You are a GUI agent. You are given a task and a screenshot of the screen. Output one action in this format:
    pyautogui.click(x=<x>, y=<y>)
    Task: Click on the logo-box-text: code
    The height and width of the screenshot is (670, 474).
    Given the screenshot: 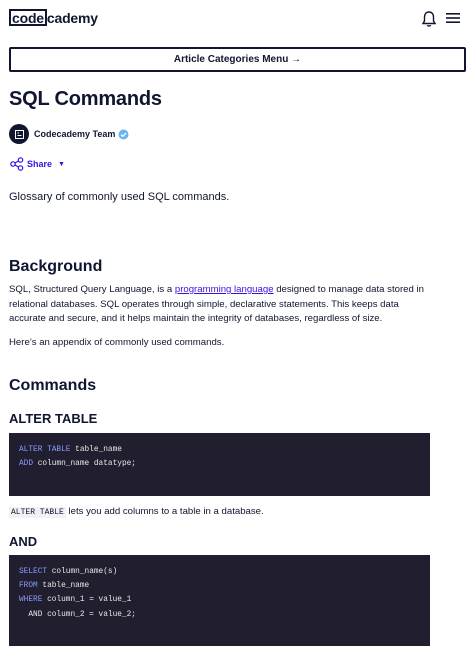 What is the action you would take?
    pyautogui.click(x=28, y=17)
    